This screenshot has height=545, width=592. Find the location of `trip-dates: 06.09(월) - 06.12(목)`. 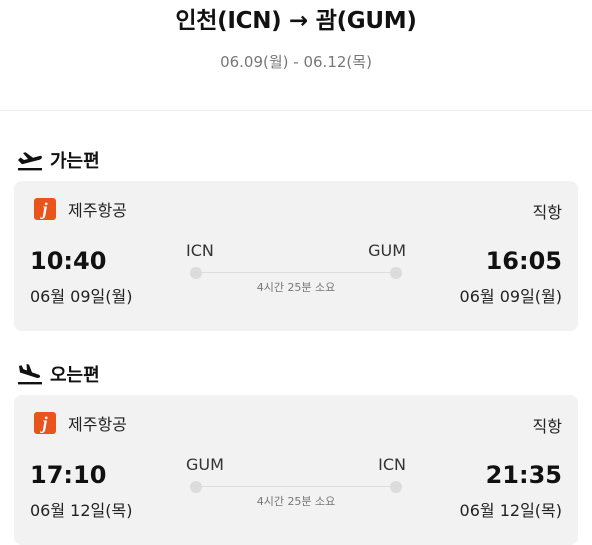

trip-dates: 06.09(월) - 06.12(목) is located at coordinates (296, 62).